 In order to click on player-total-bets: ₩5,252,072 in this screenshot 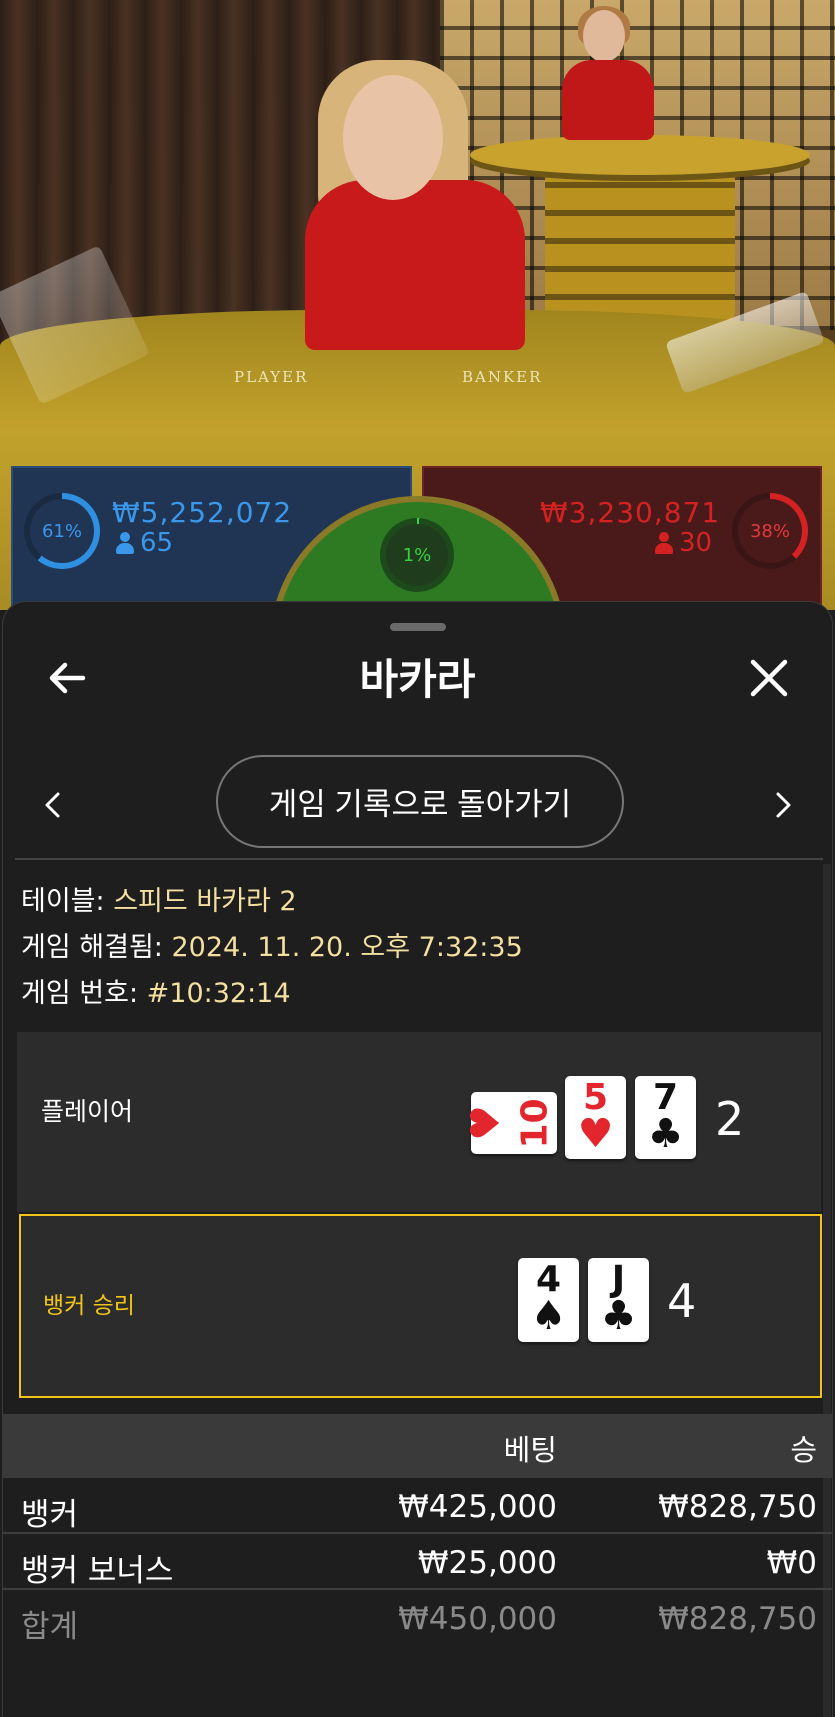, I will do `click(202, 512)`.